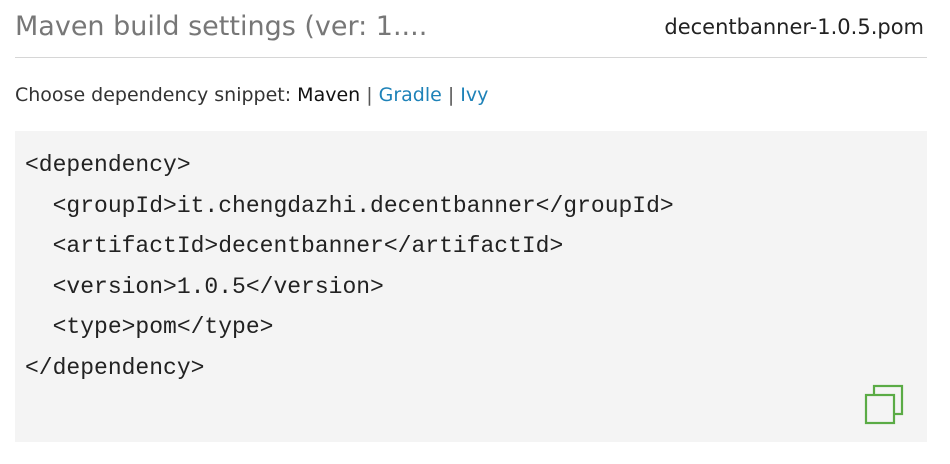 This screenshot has width=950, height=464. I want to click on option-ivy-link: Ivy, so click(474, 95).